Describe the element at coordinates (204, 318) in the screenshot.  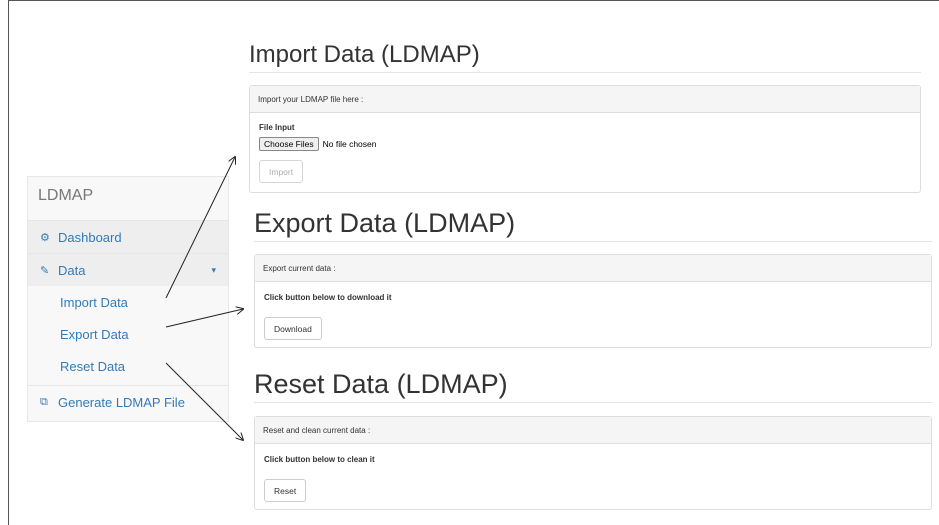
I see `arrow-export` at that location.